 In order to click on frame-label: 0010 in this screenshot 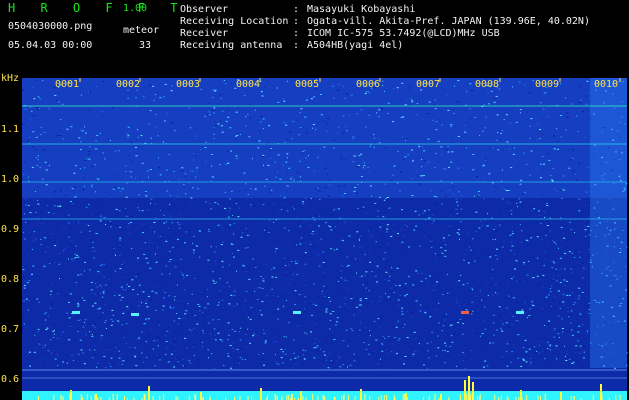, I will do `click(606, 84)`.